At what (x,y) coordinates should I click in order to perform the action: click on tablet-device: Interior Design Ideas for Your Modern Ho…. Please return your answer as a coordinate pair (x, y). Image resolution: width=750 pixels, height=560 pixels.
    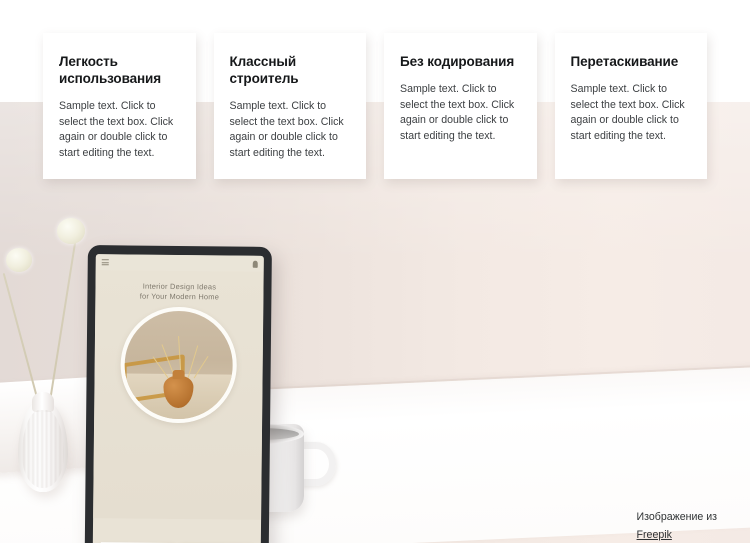
    Looking at the image, I should click on (178, 394).